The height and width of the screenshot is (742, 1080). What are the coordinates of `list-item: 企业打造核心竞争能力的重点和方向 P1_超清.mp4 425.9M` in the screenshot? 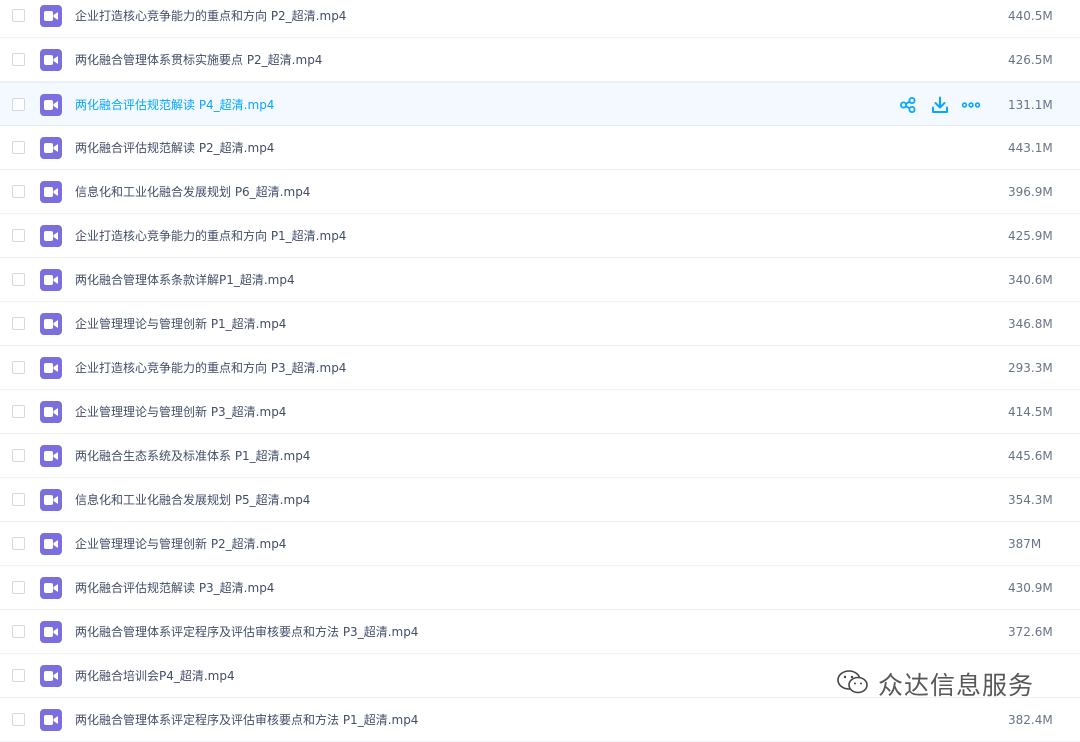 It's located at (540, 236).